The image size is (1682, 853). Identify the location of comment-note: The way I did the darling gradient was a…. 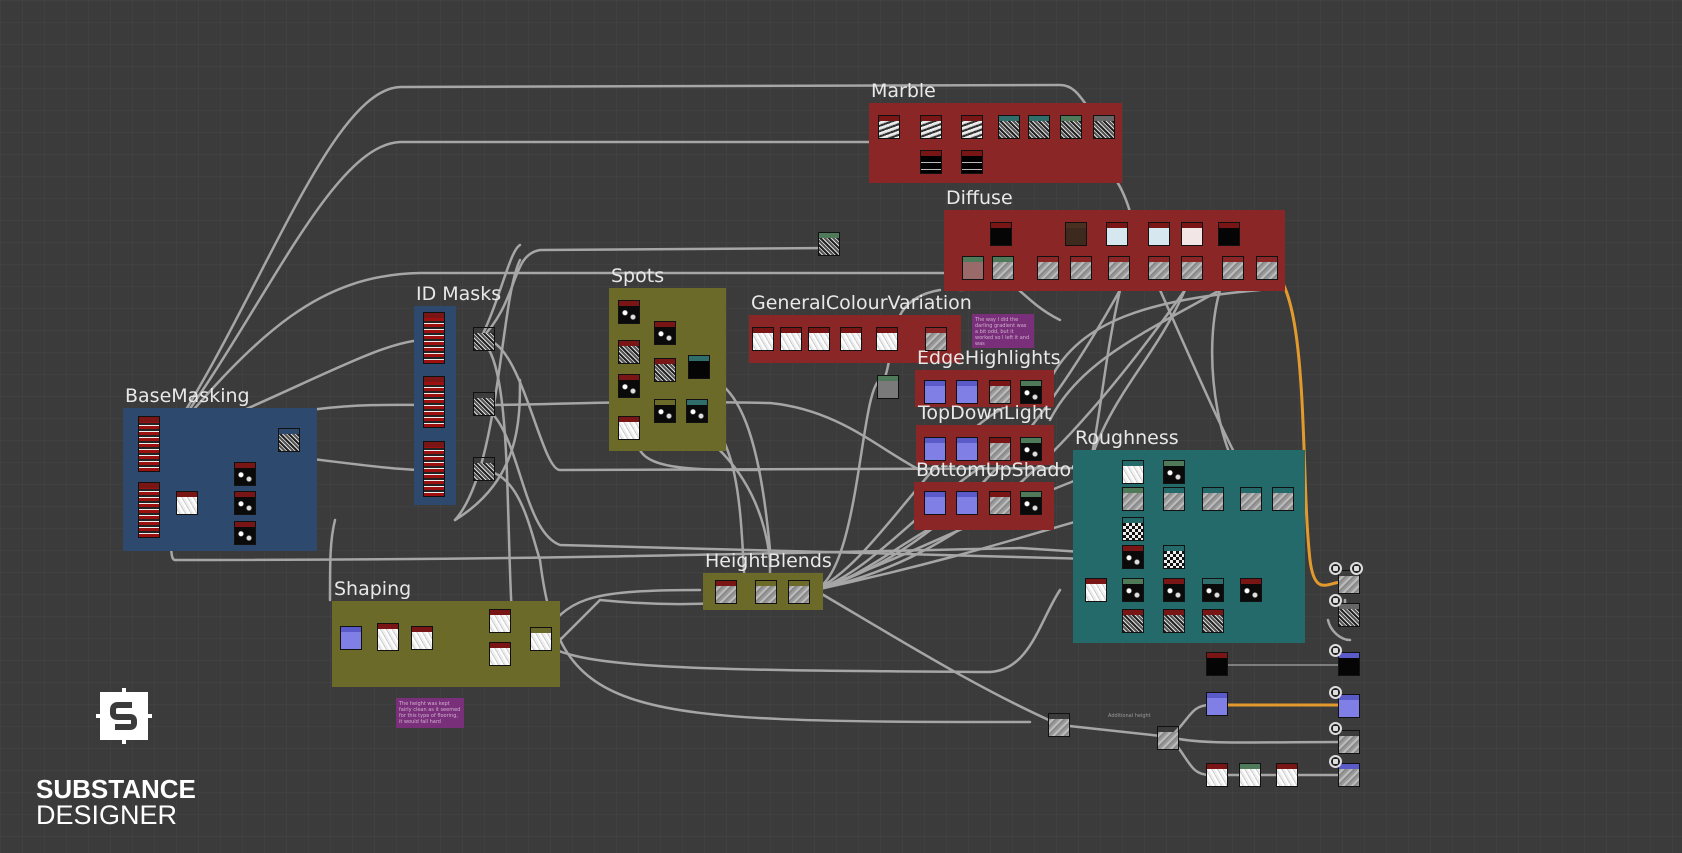
(1003, 331).